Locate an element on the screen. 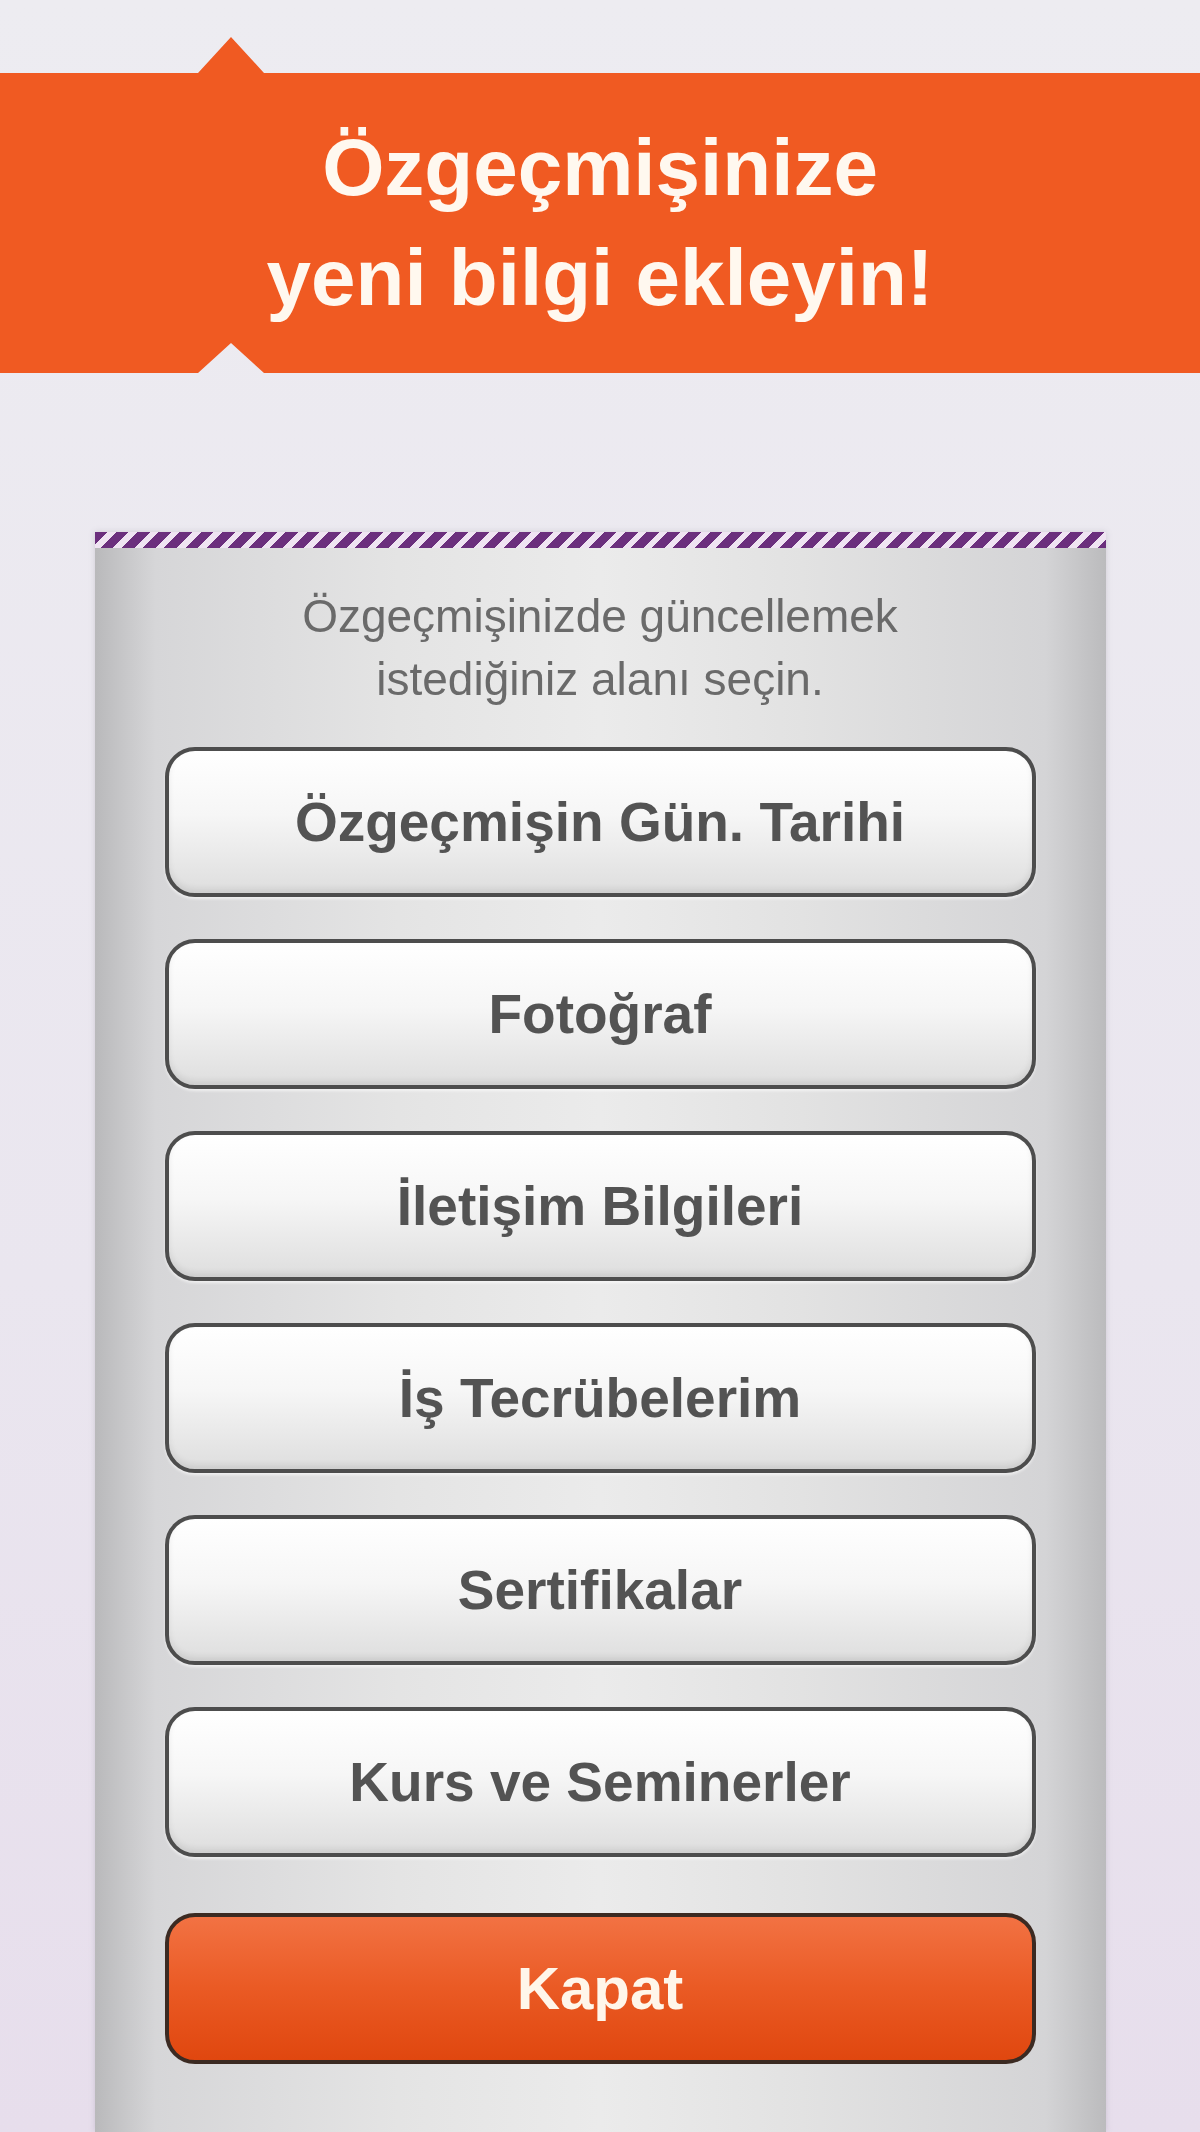 The width and height of the screenshot is (1200, 2132). option-button: İletişim Bilgileri is located at coordinates (600, 1206).